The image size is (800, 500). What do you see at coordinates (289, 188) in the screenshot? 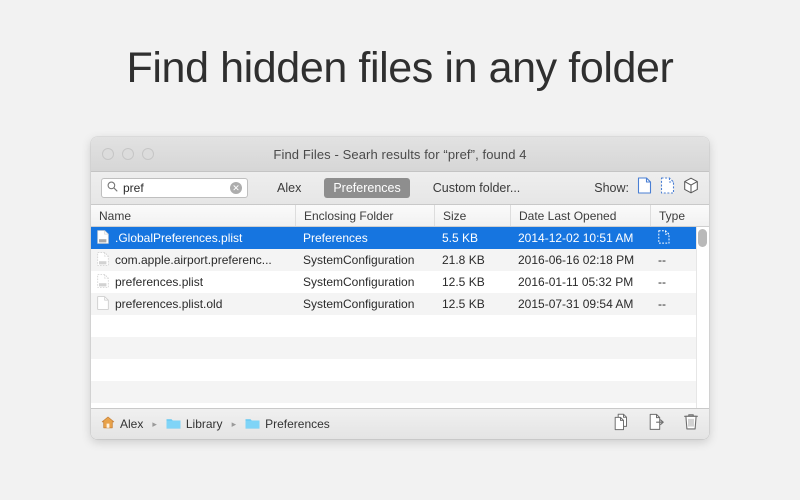
I see `scope-button-alex: Alex` at bounding box center [289, 188].